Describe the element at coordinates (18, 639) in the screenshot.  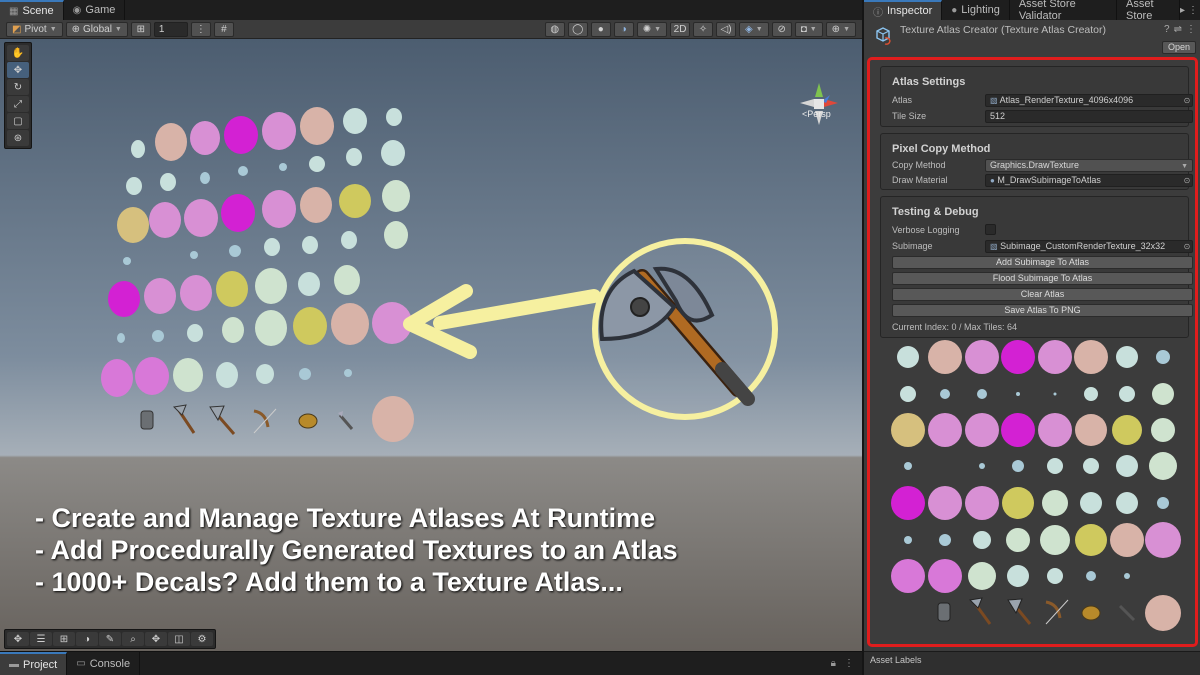
I see `overlay-move-button: ✥` at that location.